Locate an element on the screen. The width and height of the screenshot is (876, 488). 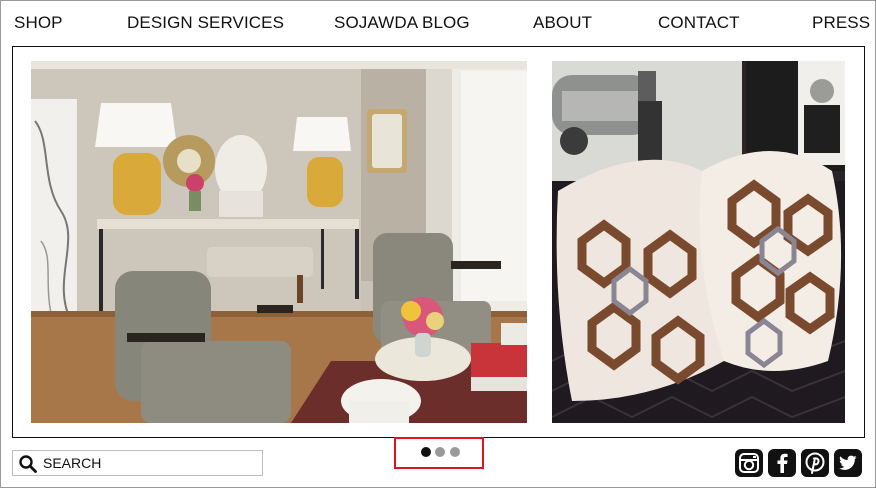
nav-item-sojawda-blog: SOJAWDA BLOG is located at coordinates (402, 23).